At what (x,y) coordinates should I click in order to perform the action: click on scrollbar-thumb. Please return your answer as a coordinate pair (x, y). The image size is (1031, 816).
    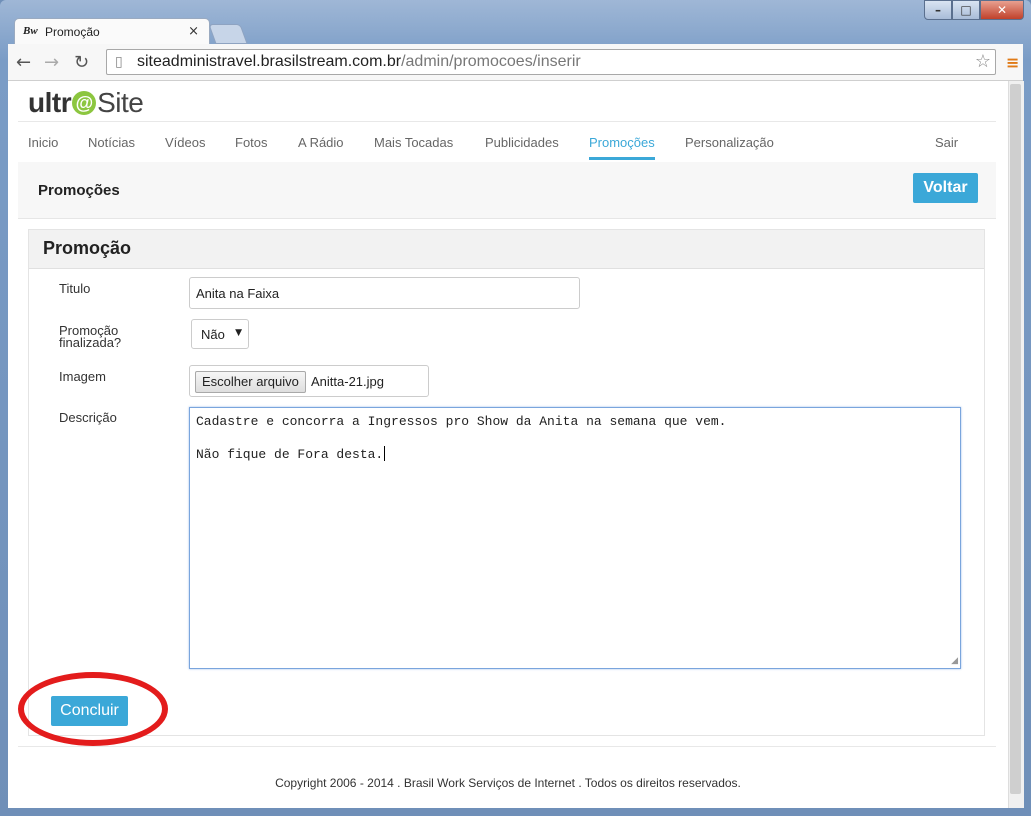
    Looking at the image, I should click on (1015, 439).